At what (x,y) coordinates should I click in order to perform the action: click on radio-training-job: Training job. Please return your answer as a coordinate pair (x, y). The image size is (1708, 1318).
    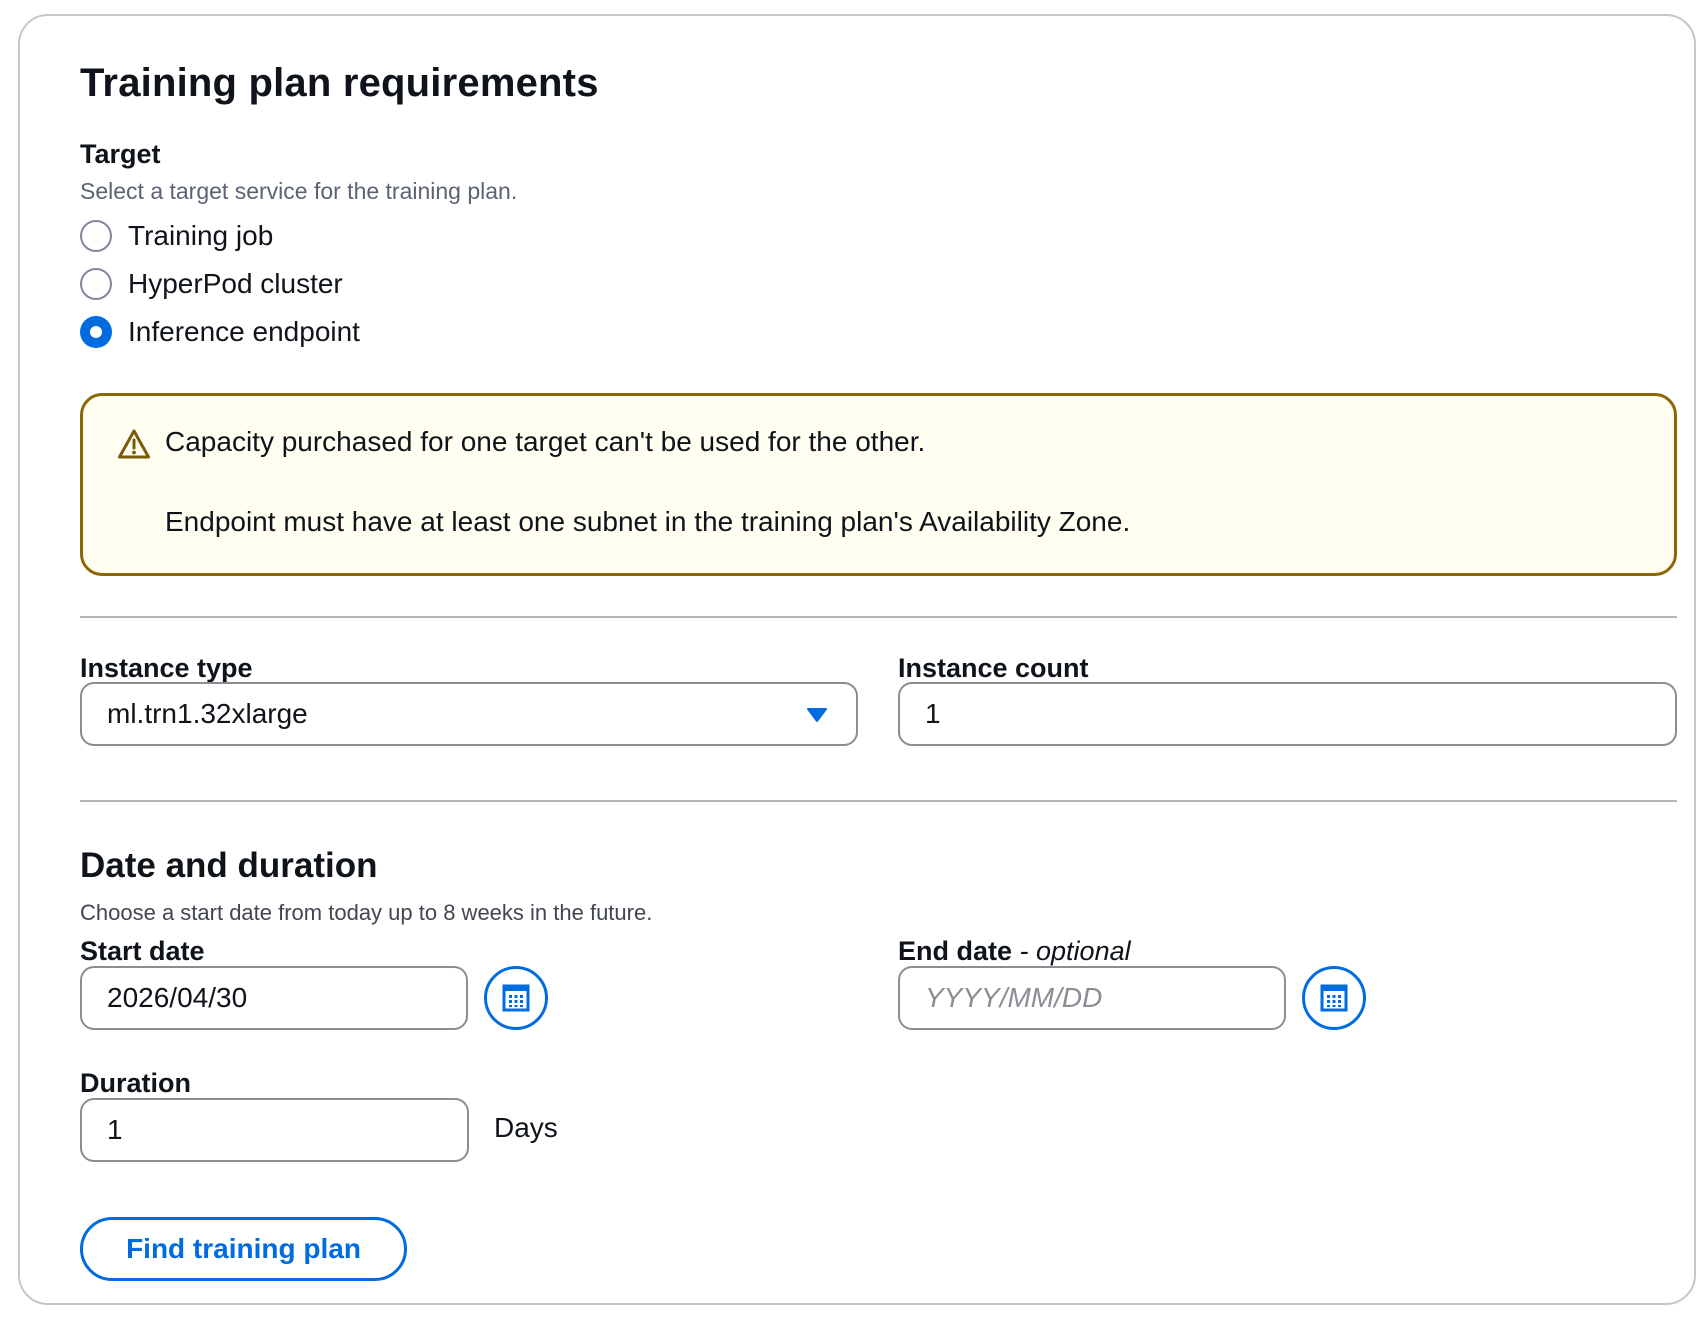
    Looking at the image, I should click on (176, 236).